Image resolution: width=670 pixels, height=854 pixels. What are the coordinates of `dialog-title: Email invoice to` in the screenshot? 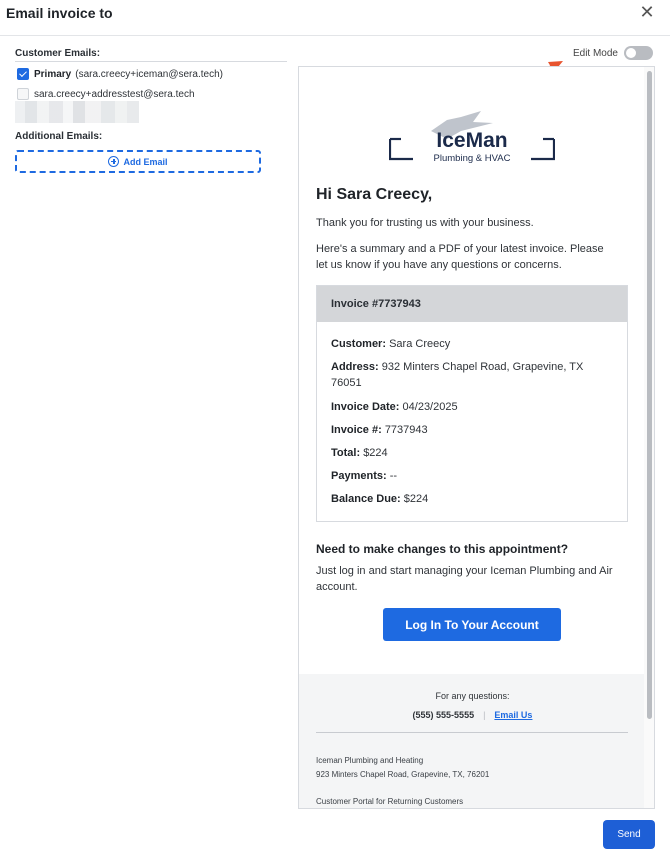 It's located at (59, 13).